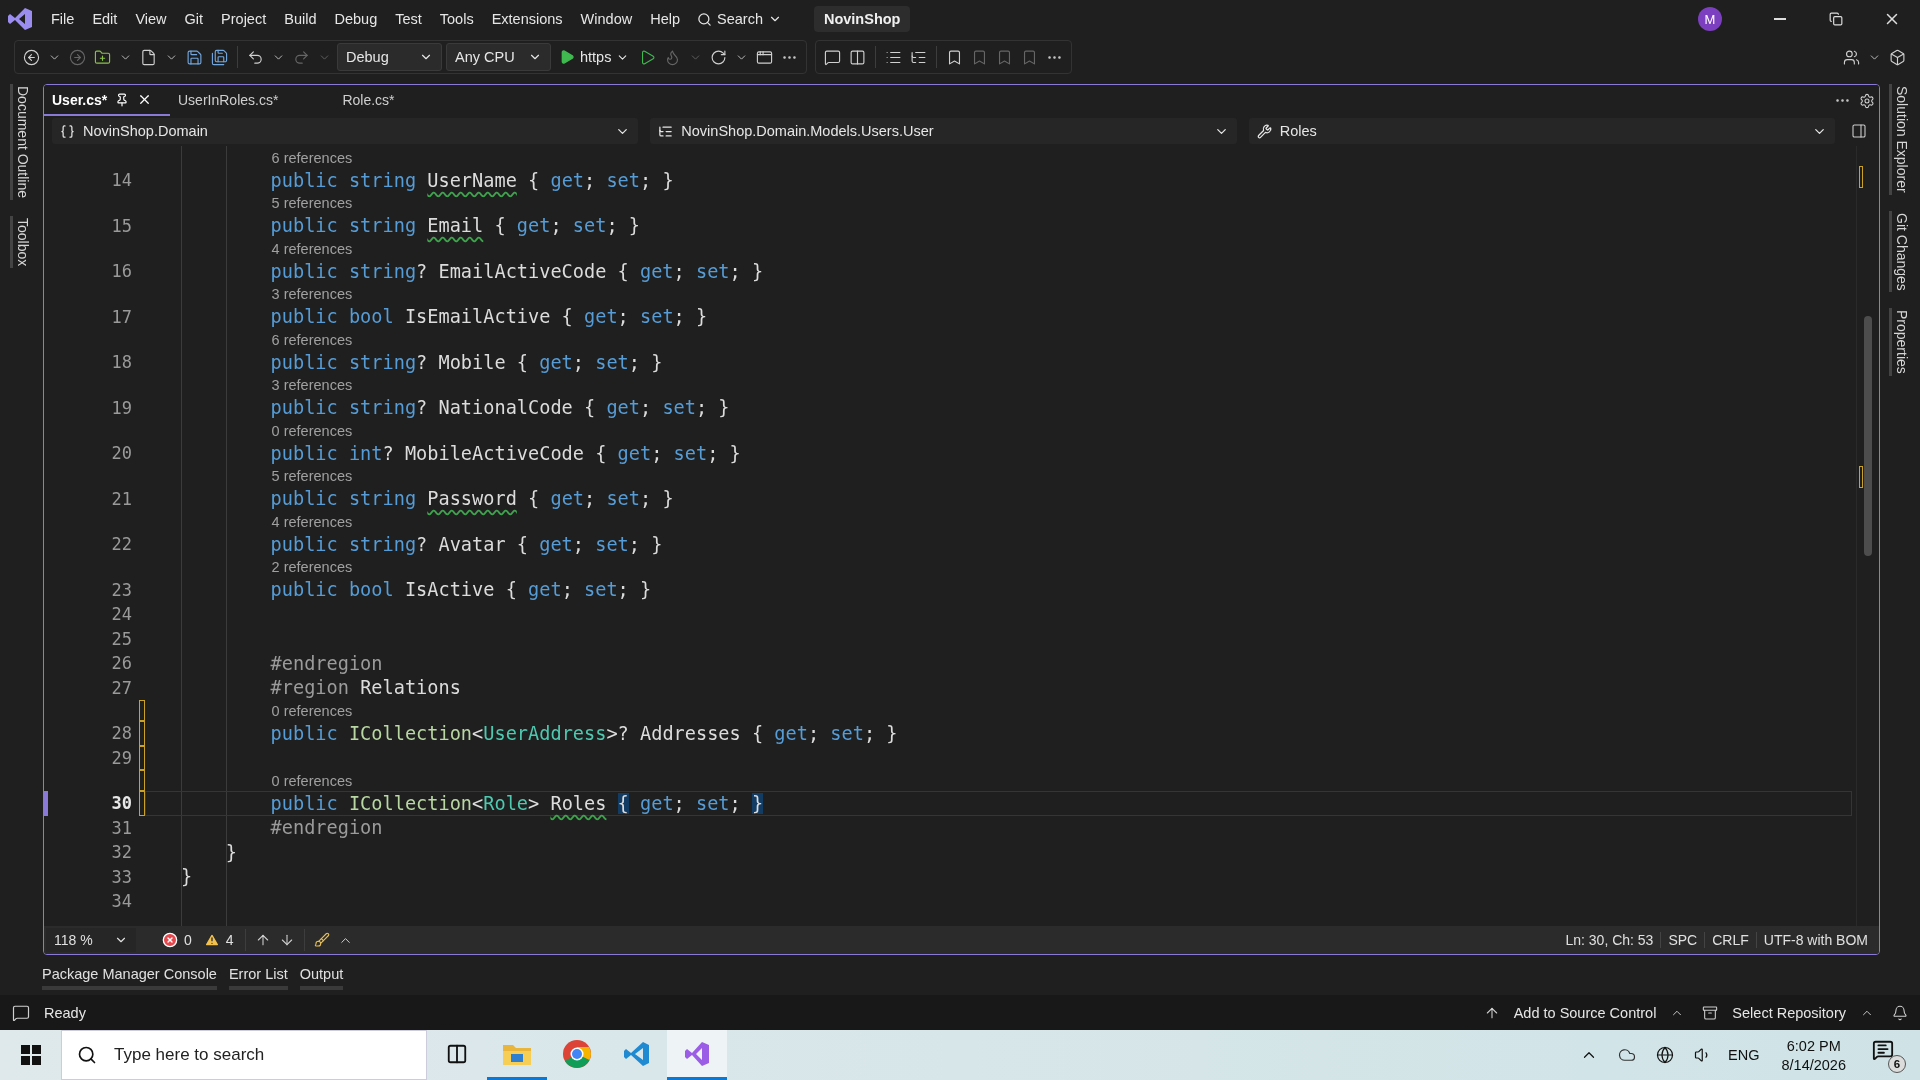 Image resolution: width=1920 pixels, height=1080 pixels. I want to click on side-panel-tab: Toolbox, so click(21, 242).